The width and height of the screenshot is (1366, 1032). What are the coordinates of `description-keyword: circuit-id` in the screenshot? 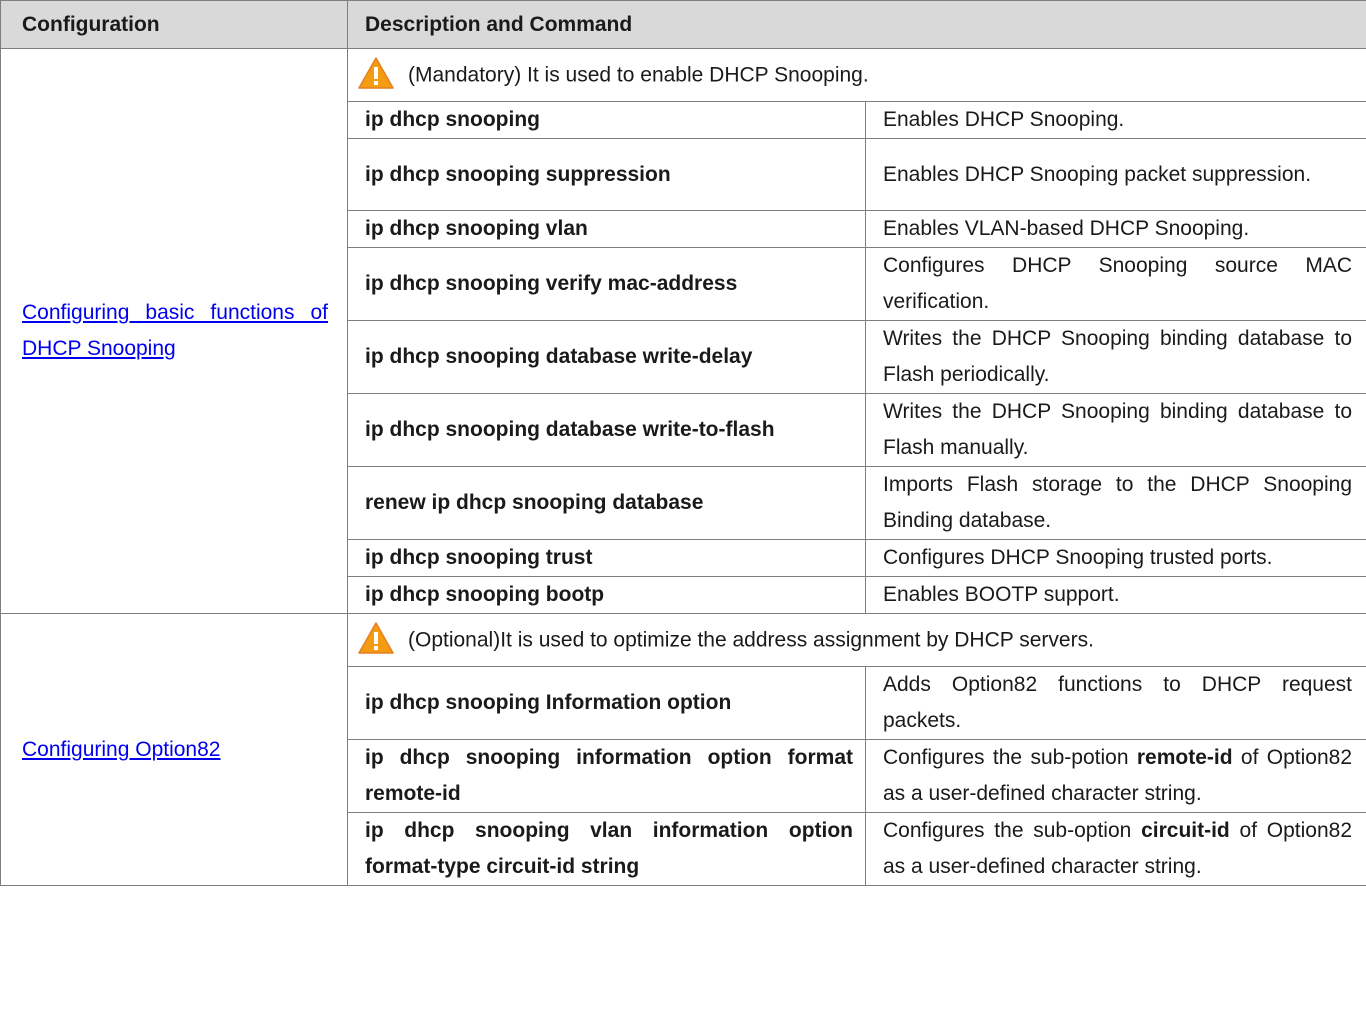 It's located at (1185, 830).